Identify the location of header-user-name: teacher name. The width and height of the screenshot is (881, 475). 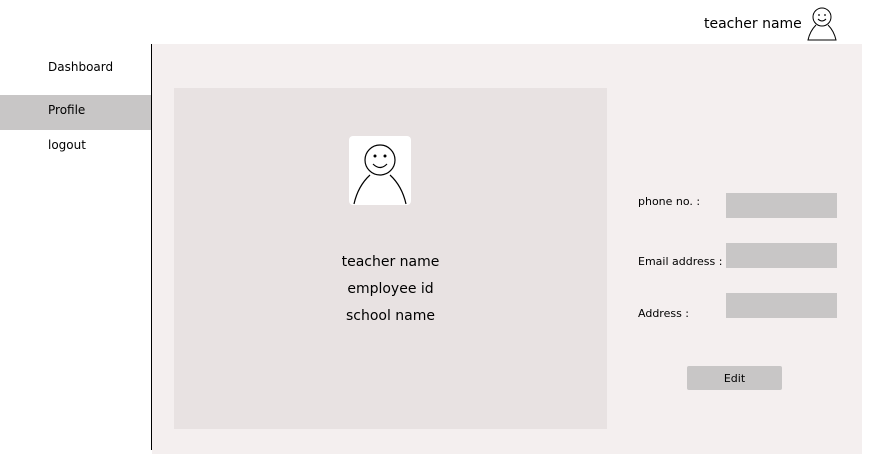
(753, 24).